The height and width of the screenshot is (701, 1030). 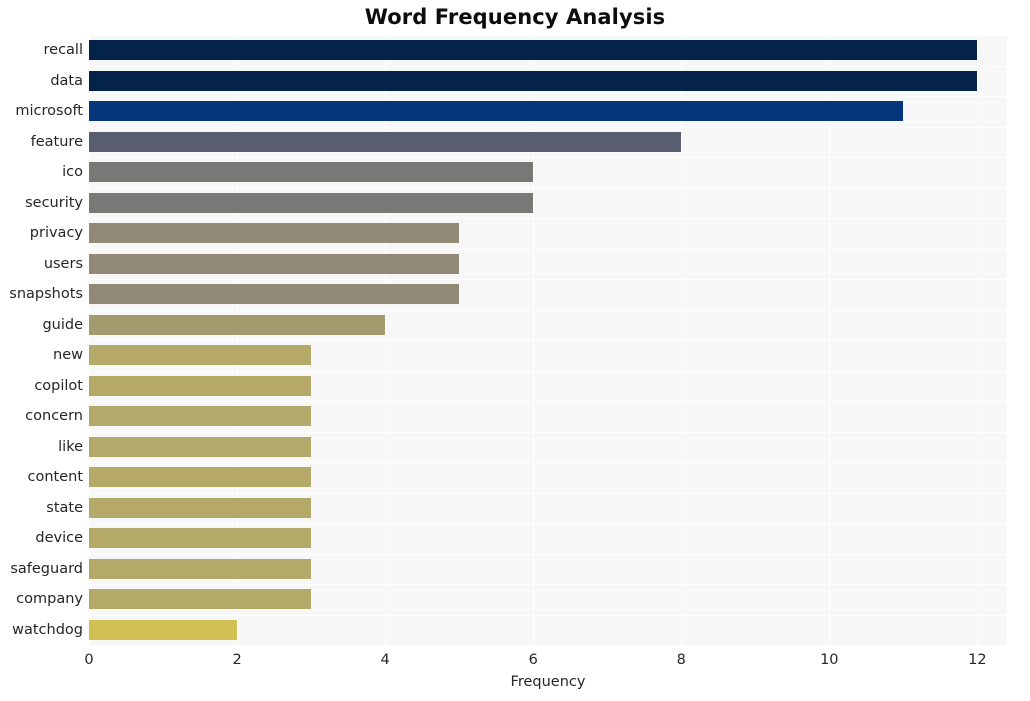 I want to click on bar-new, so click(x=200, y=355).